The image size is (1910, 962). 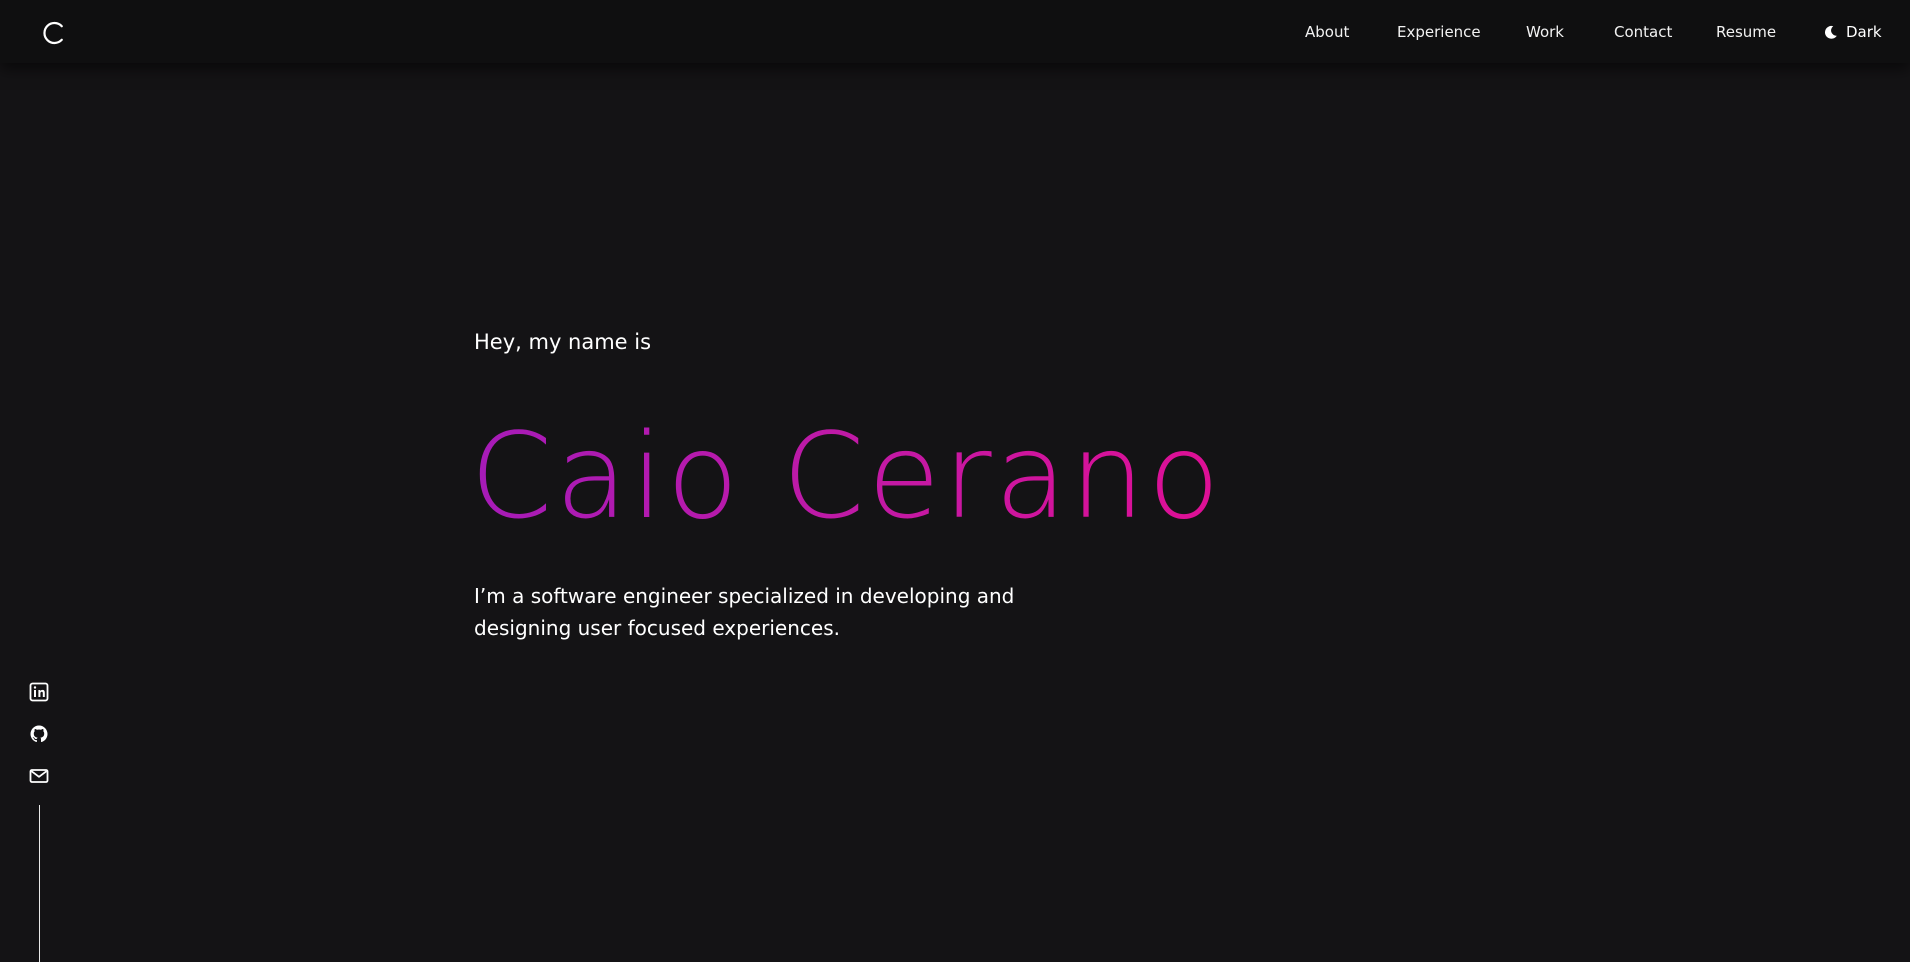 What do you see at coordinates (1545, 32) in the screenshot?
I see `nav-link-work: Work` at bounding box center [1545, 32].